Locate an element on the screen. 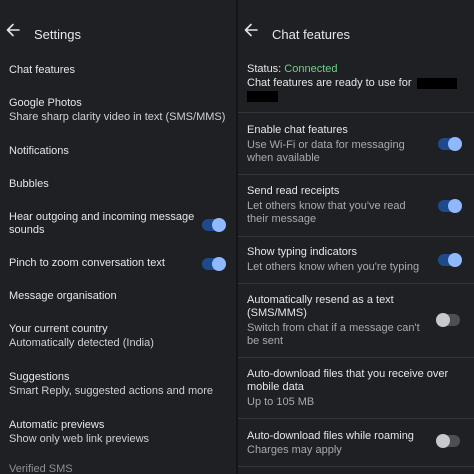 The width and height of the screenshot is (474, 474). item-label: Pinch to zoom conversation text is located at coordinates (87, 263).